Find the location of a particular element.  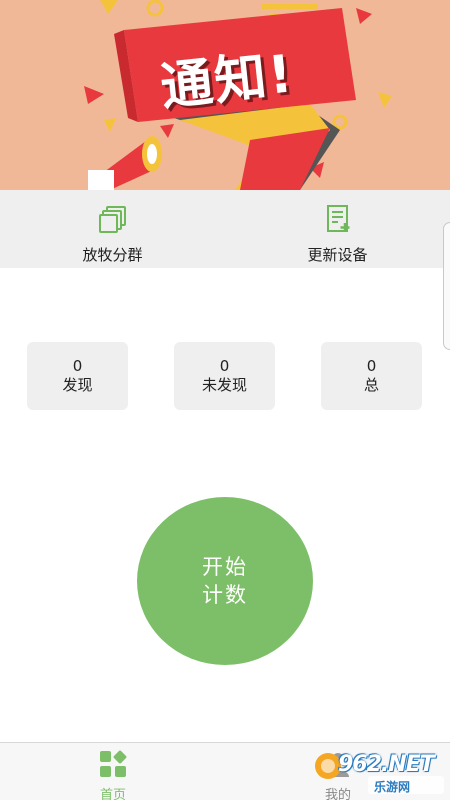

quick-actions: 放牧分群 更新设备 is located at coordinates (225, 229).